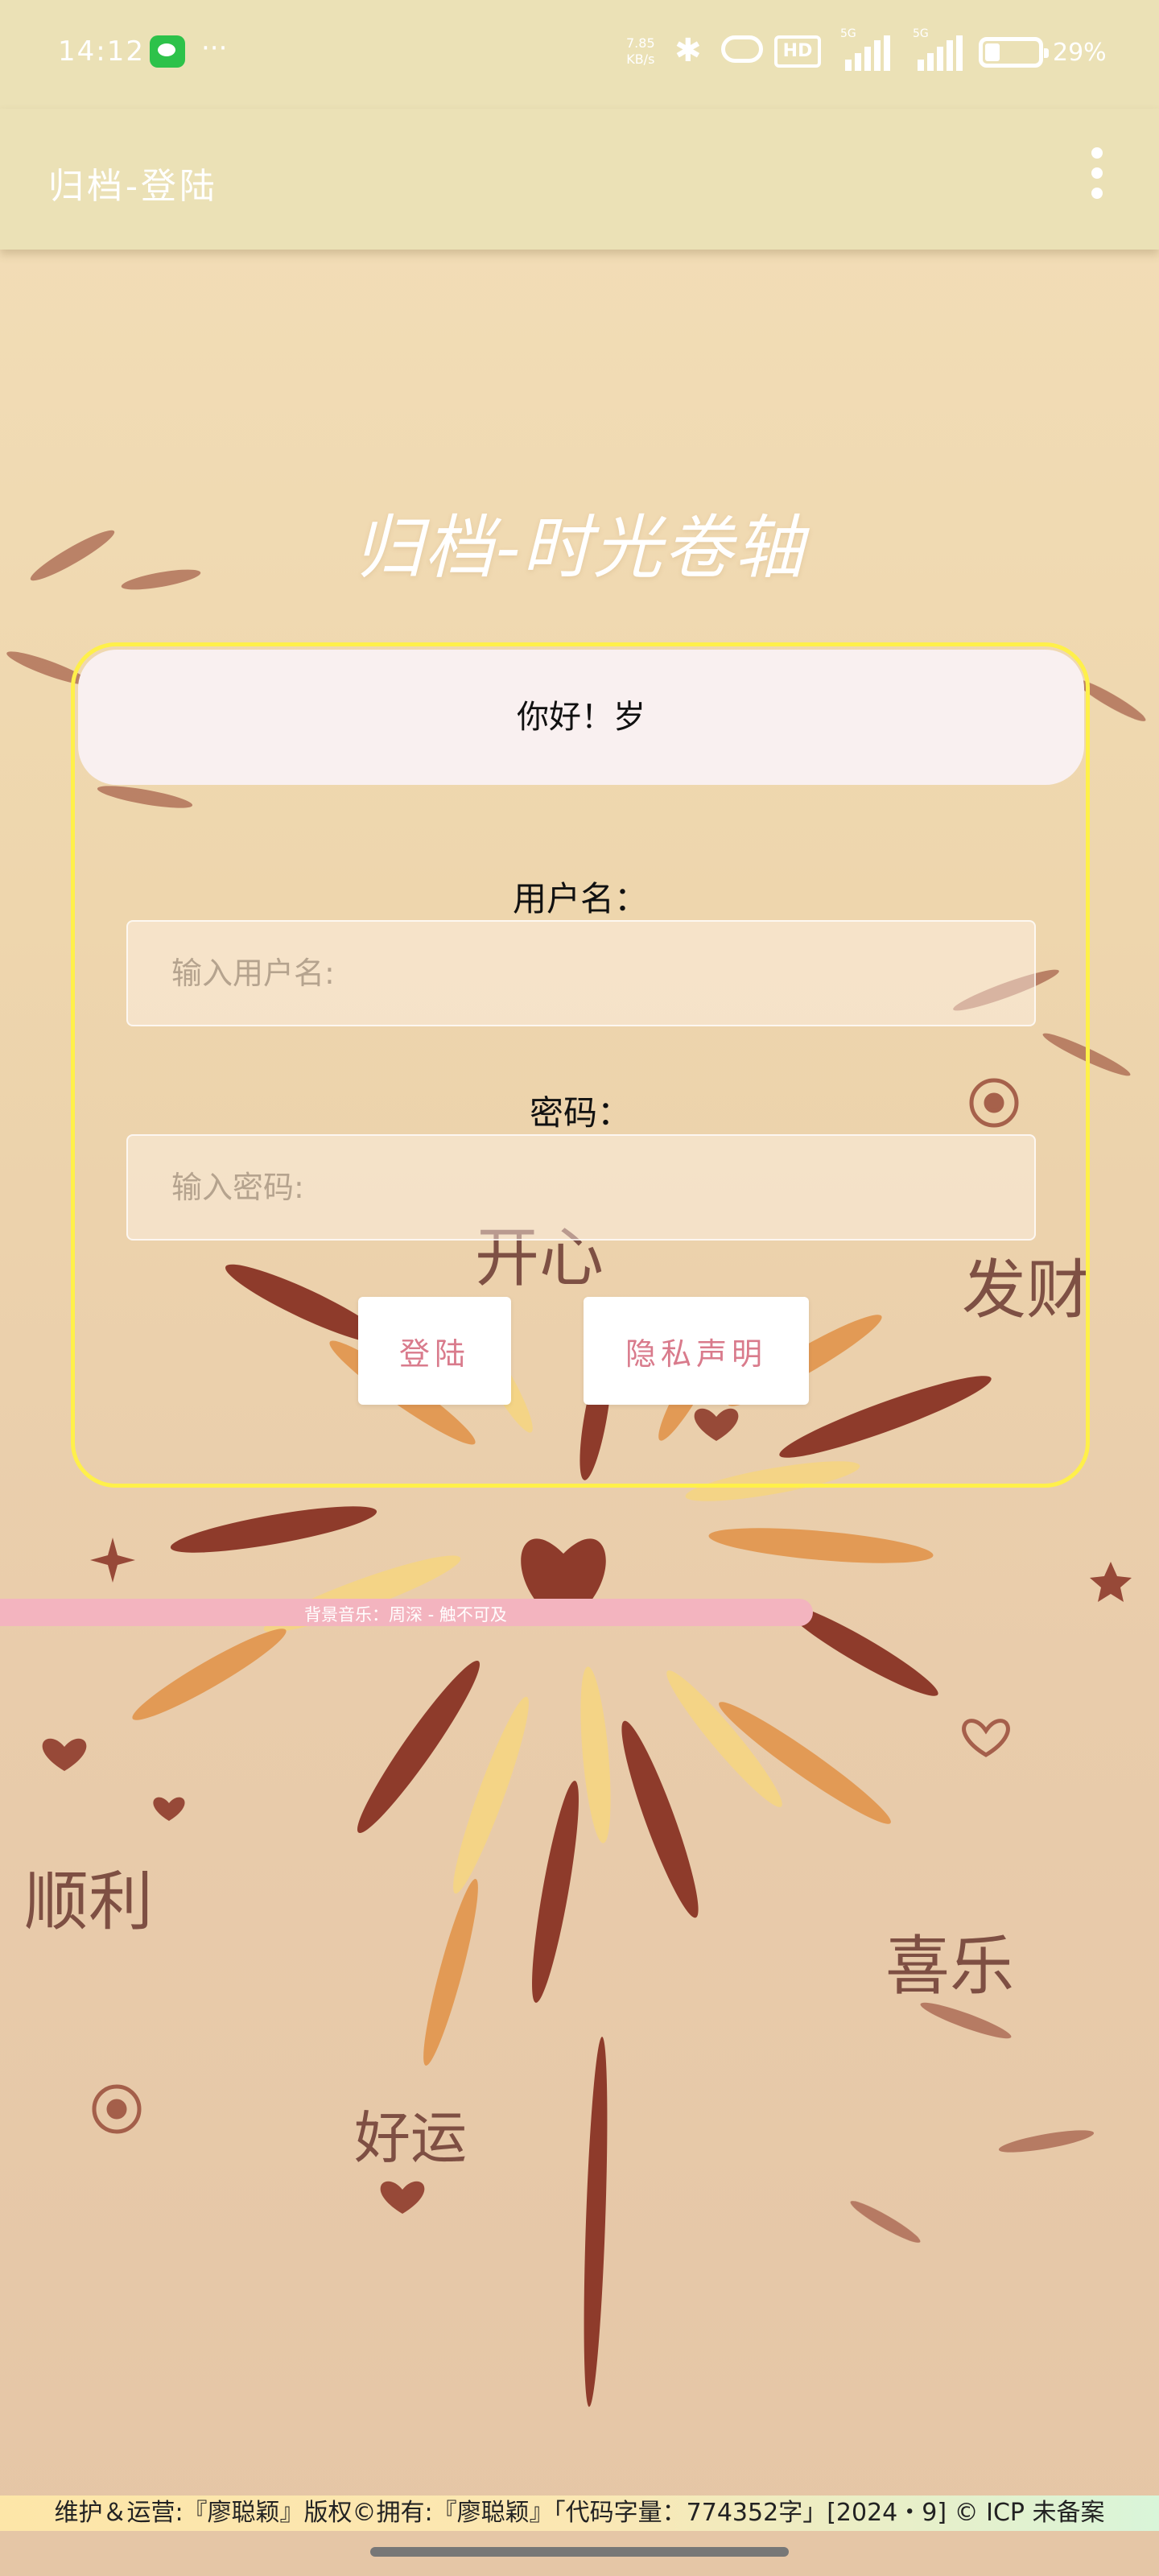  I want to click on wechat-icon, so click(167, 51).